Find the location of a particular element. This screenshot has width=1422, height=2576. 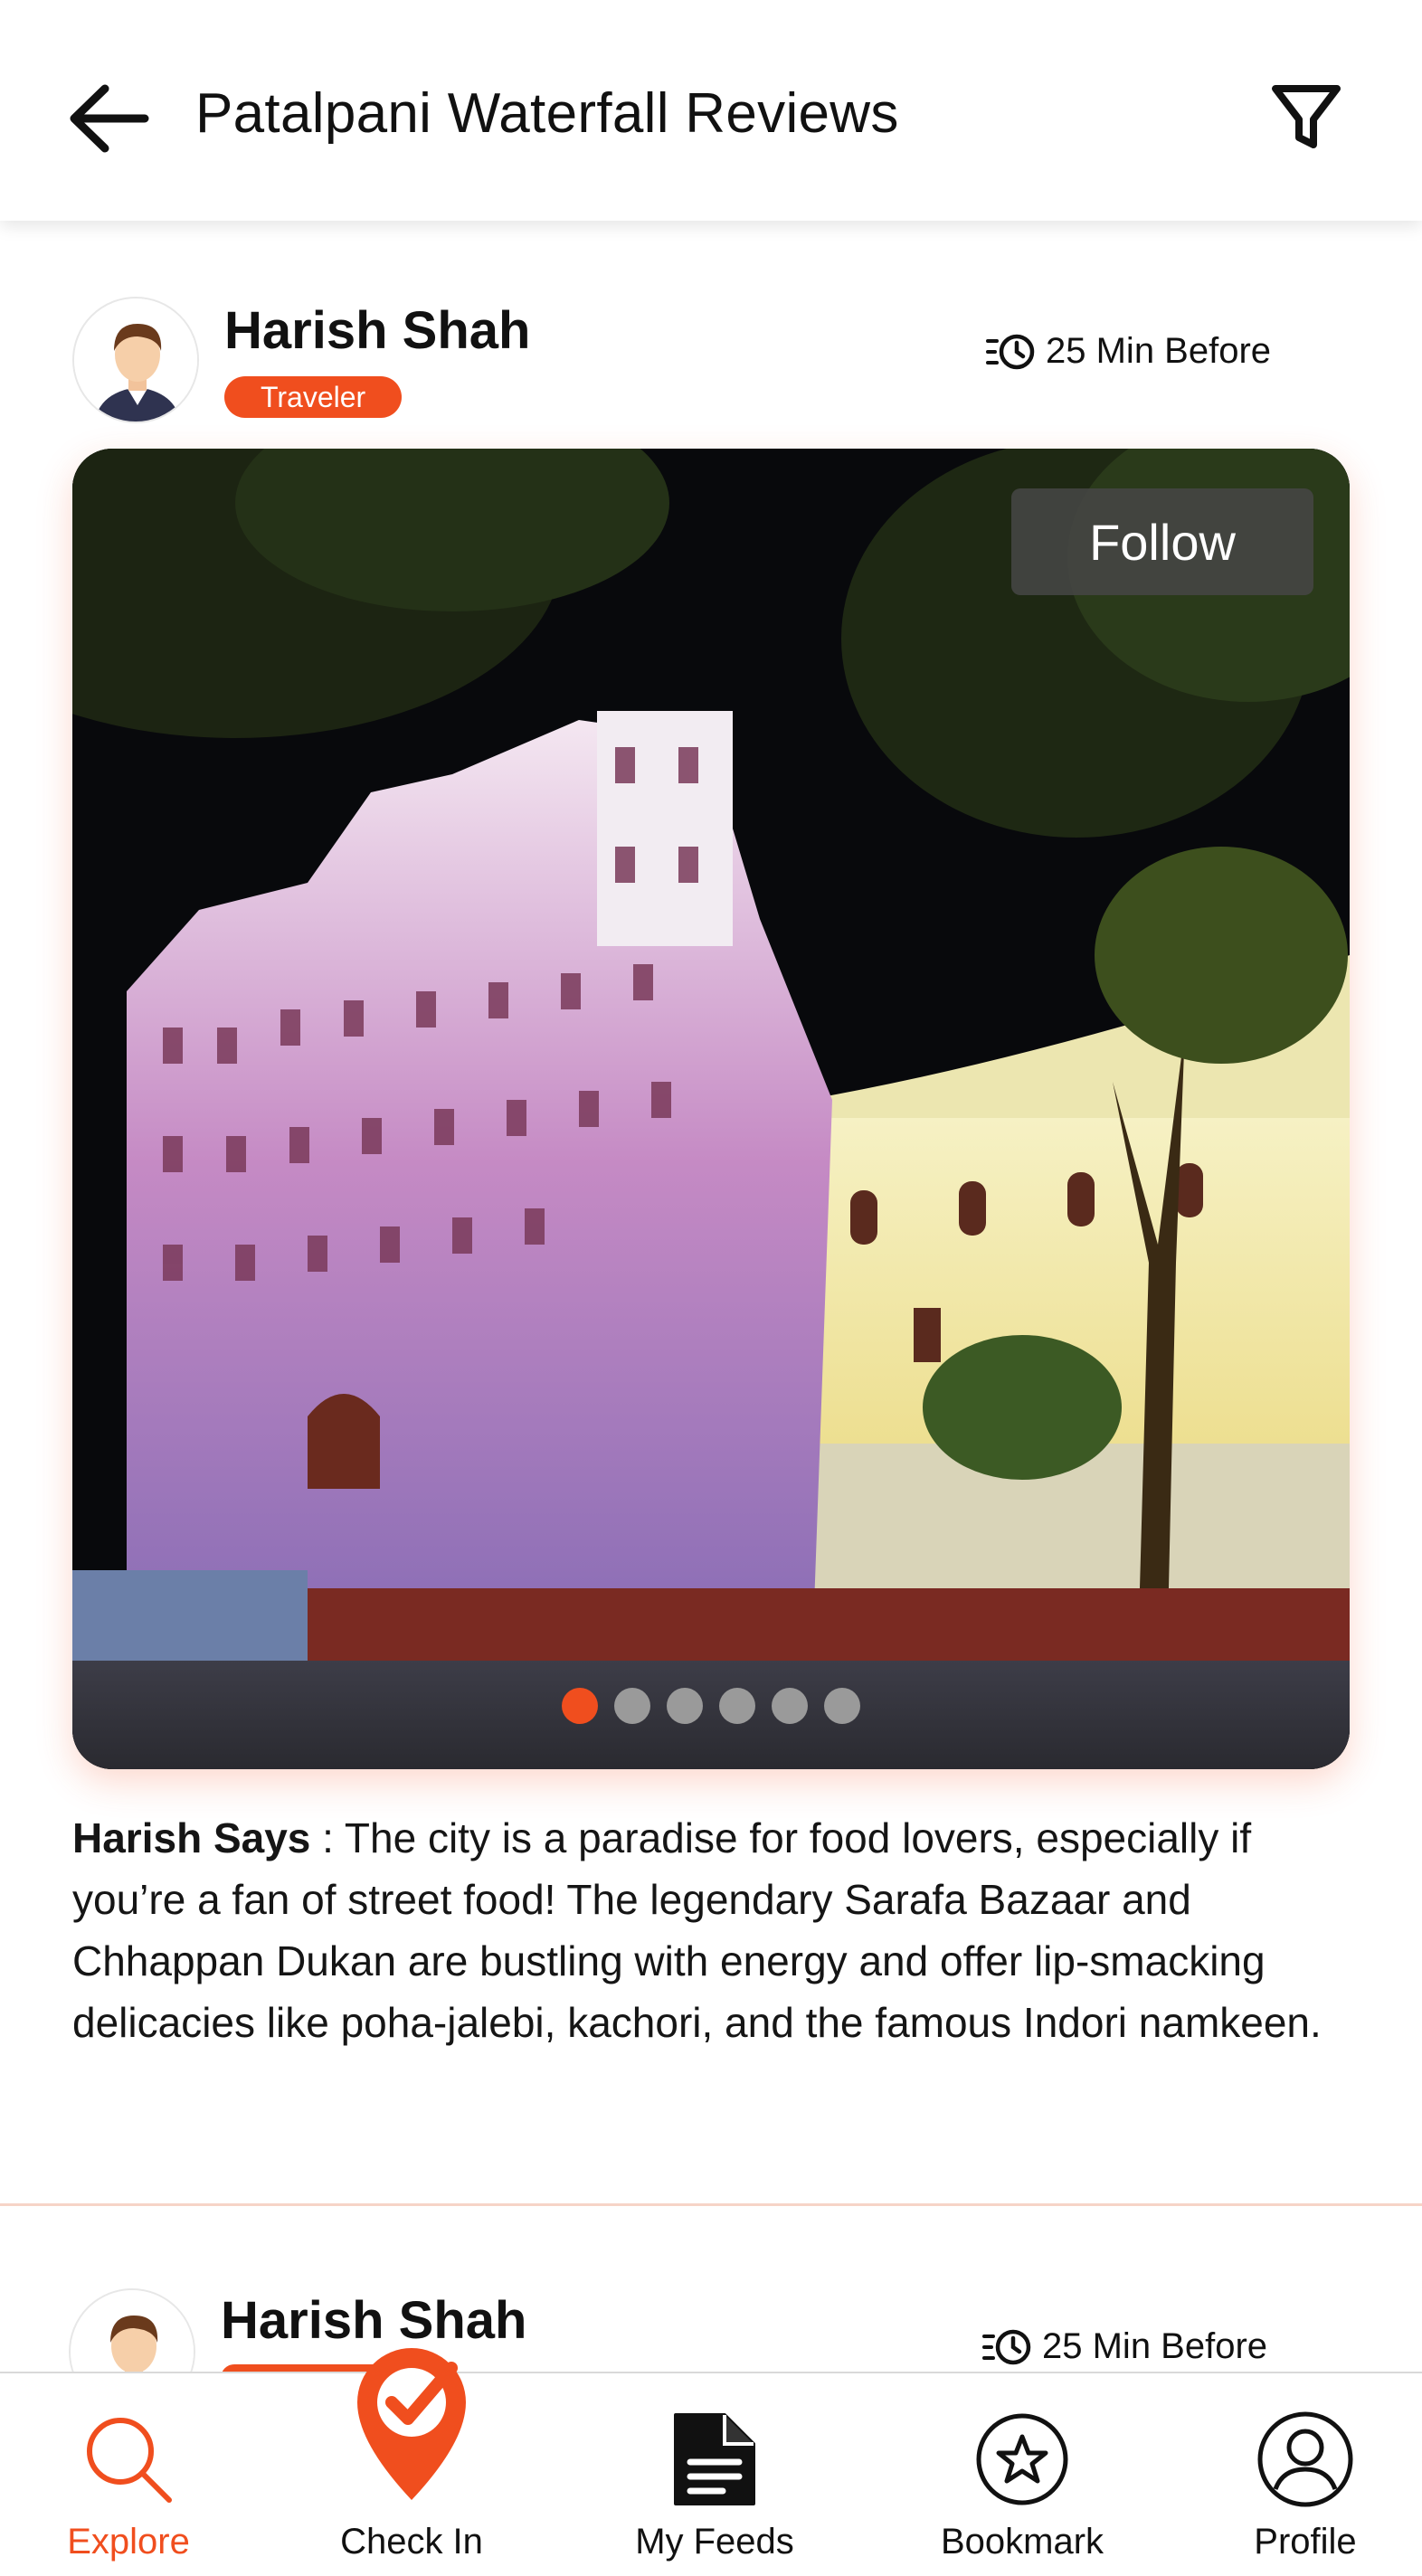

follow-button: Follow is located at coordinates (1162, 542).